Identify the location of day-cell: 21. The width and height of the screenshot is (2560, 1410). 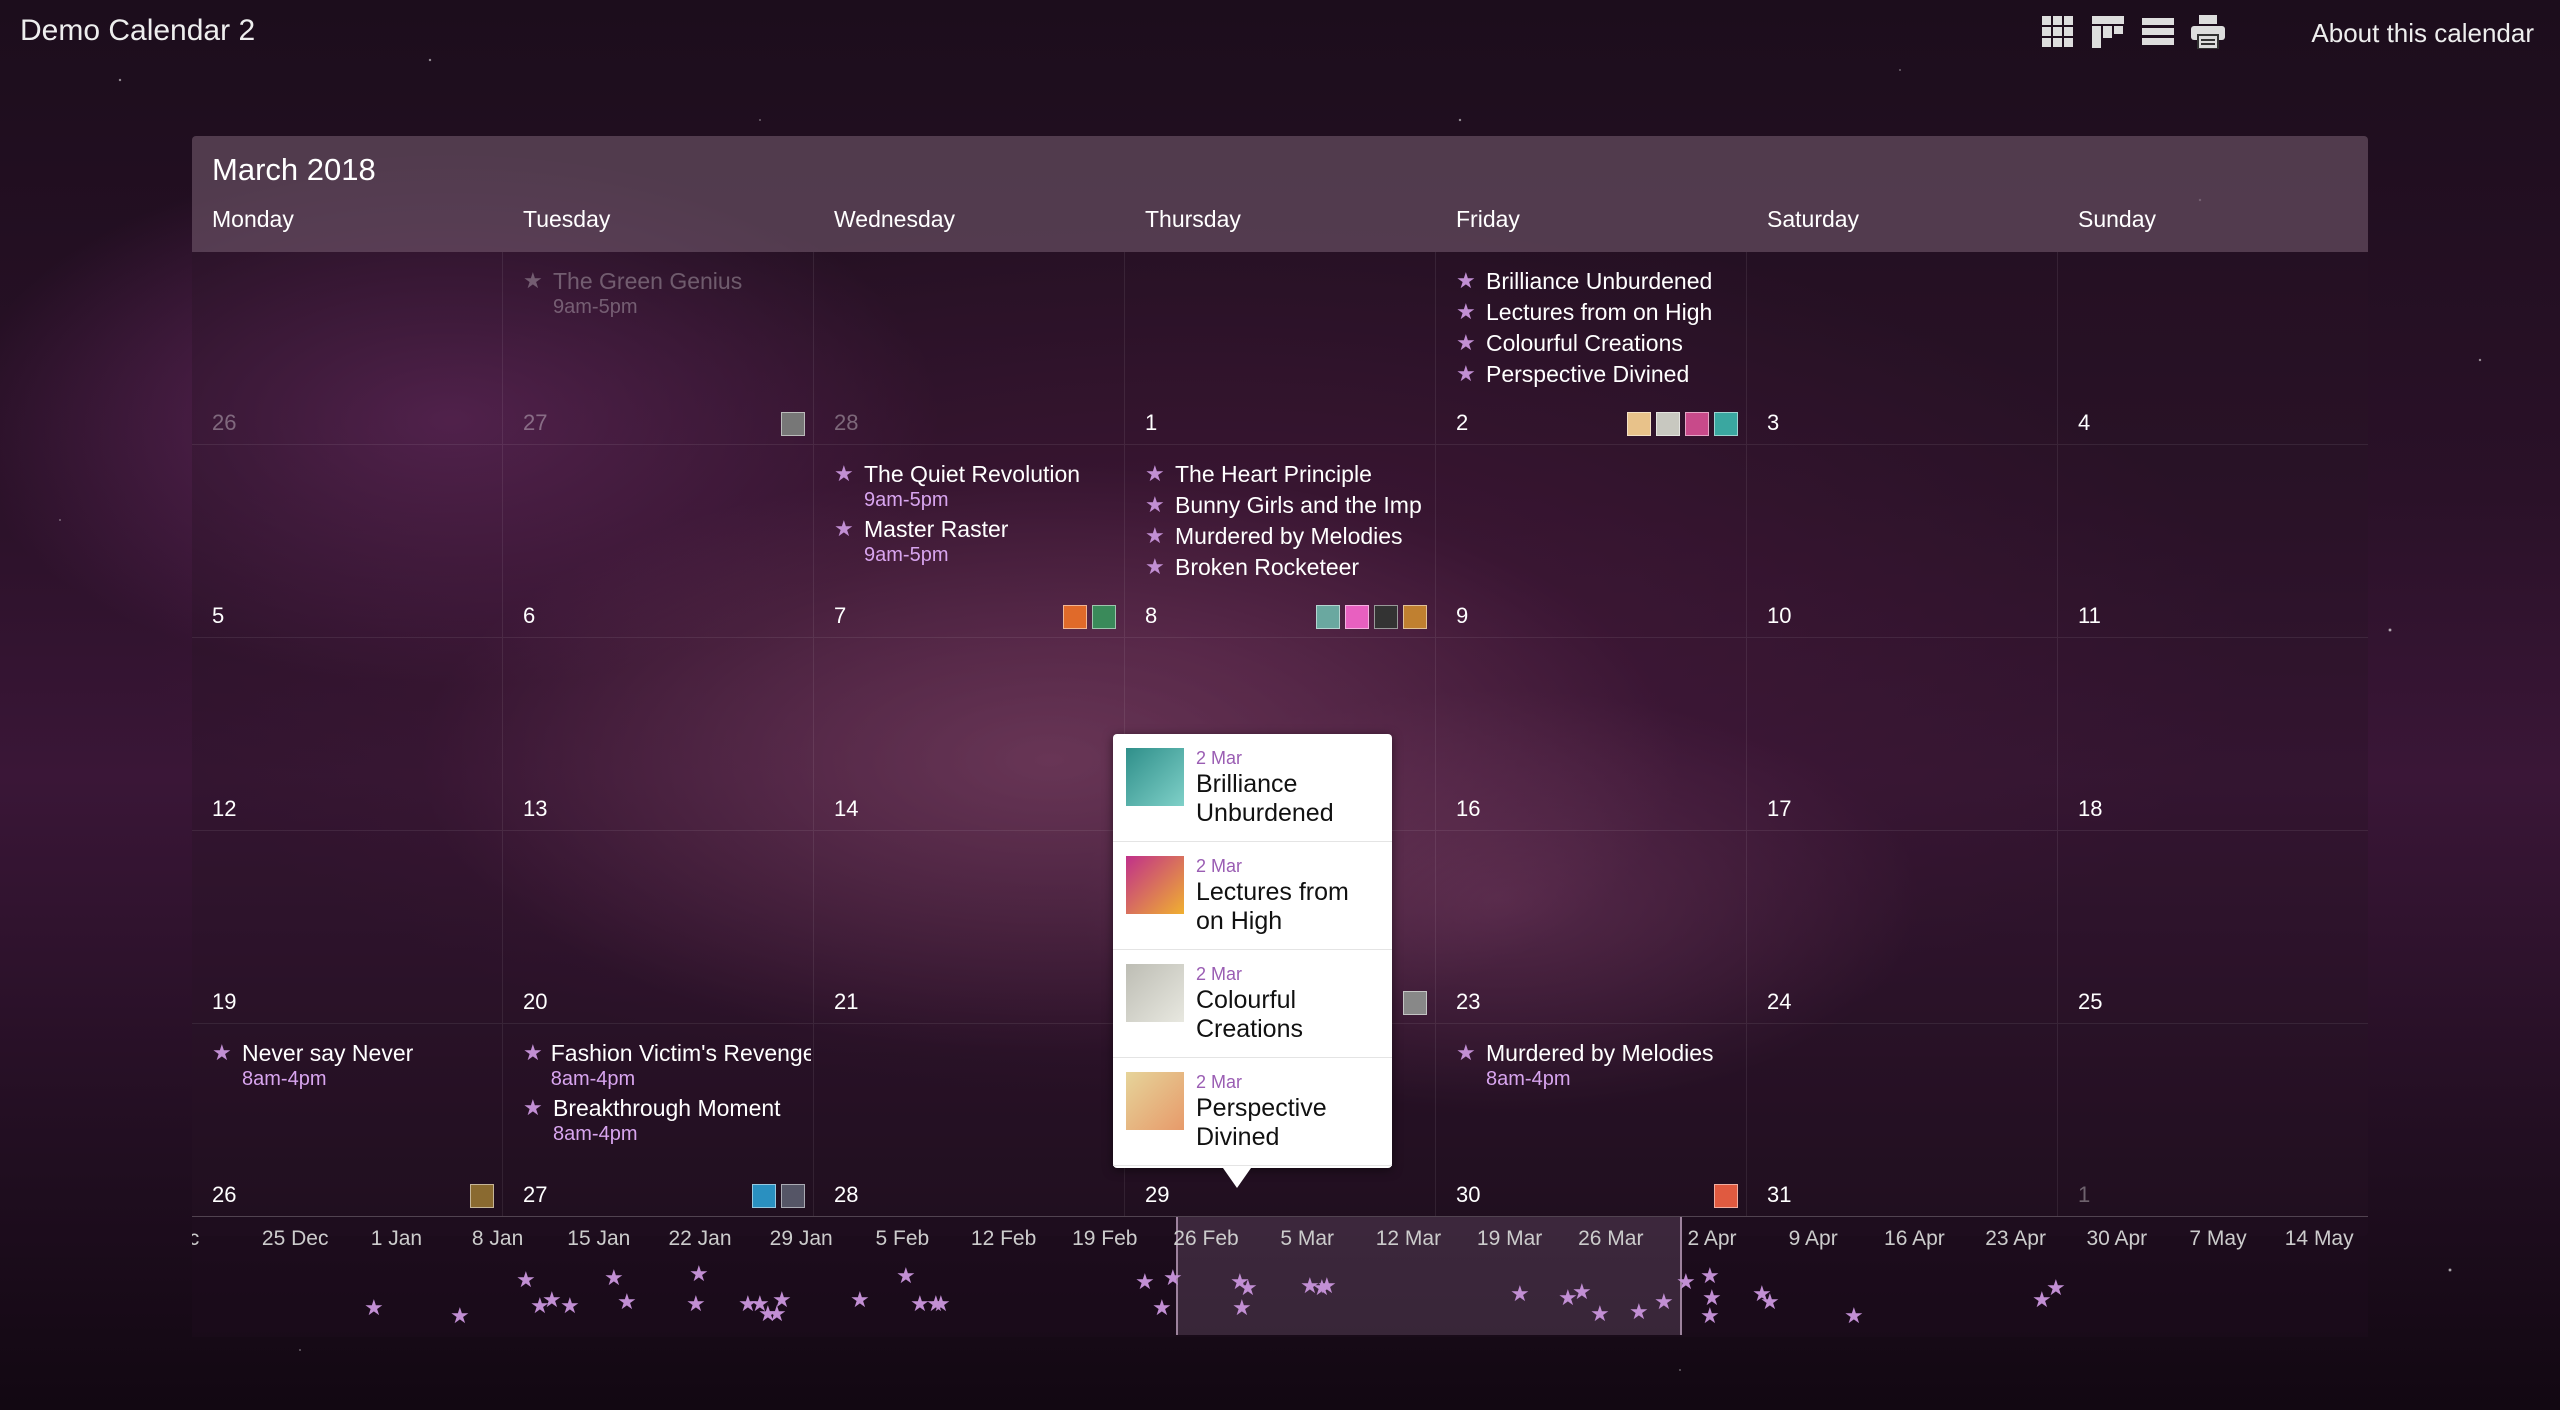
(969, 927).